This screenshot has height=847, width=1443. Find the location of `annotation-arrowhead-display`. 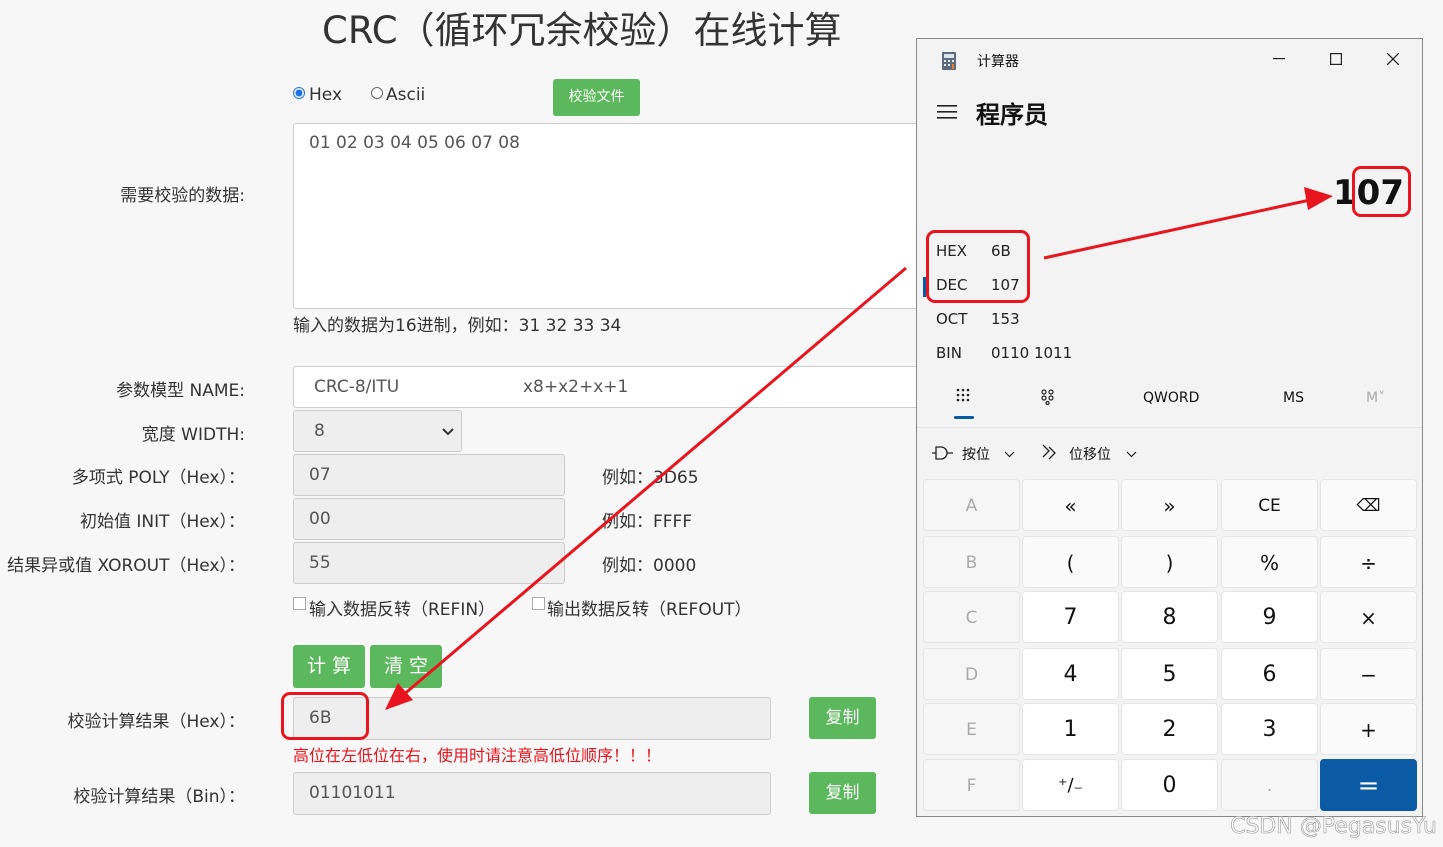

annotation-arrowhead-display is located at coordinates (1318, 198).